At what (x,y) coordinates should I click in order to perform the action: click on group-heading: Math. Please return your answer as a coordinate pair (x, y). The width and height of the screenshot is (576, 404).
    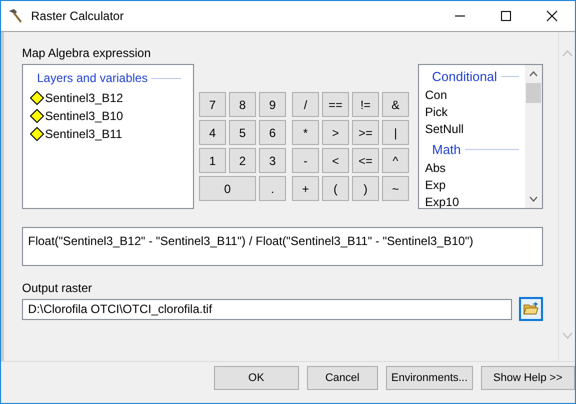
    Looking at the image, I should click on (446, 149).